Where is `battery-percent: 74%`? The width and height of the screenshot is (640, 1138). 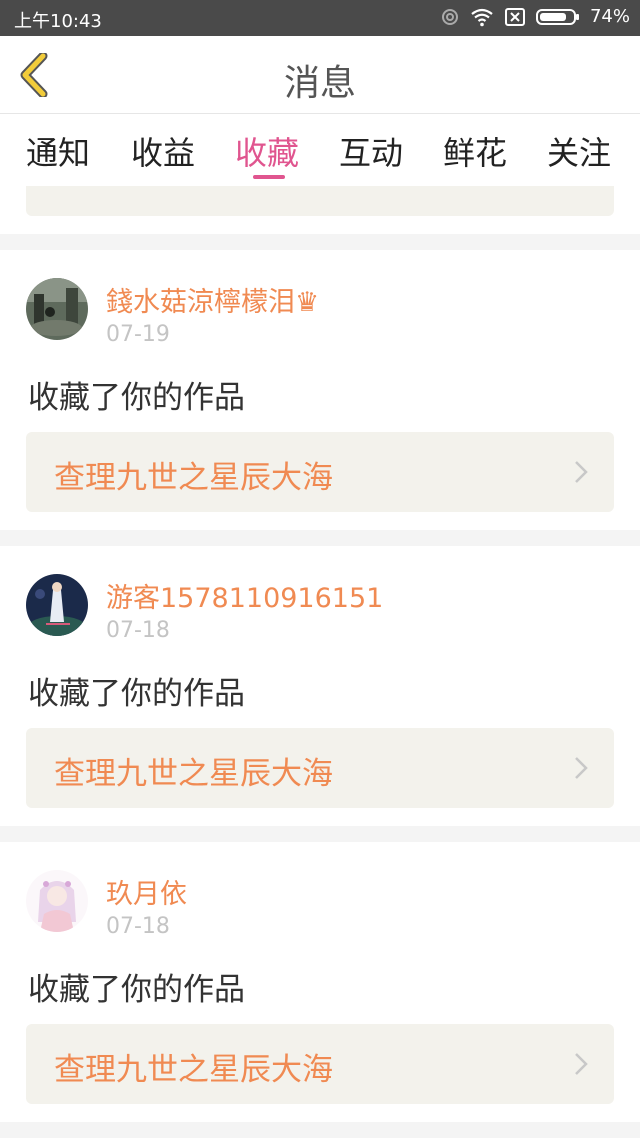 battery-percent: 74% is located at coordinates (609, 16).